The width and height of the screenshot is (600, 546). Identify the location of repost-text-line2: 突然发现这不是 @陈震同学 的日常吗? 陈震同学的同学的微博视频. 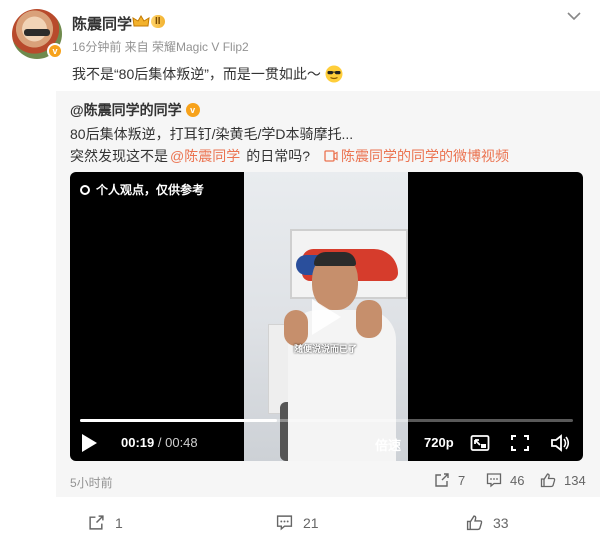
(289, 156).